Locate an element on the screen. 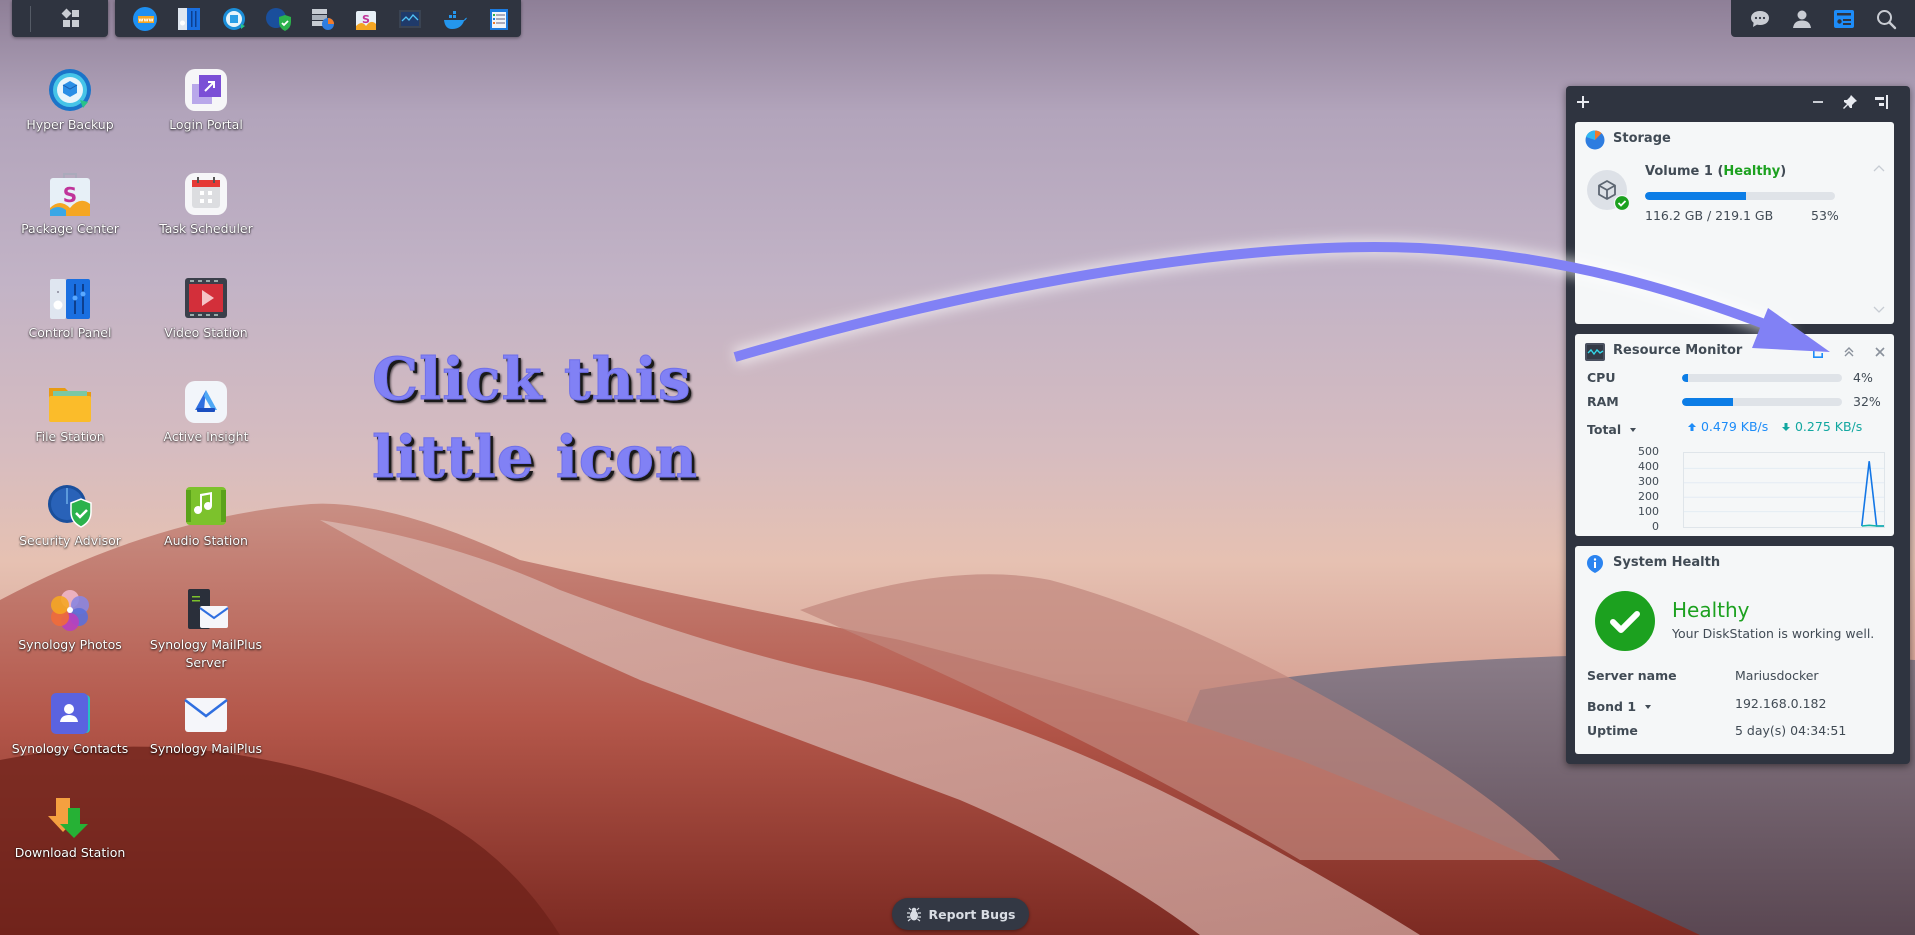  hyper-backup-icon is located at coordinates (233, 18).